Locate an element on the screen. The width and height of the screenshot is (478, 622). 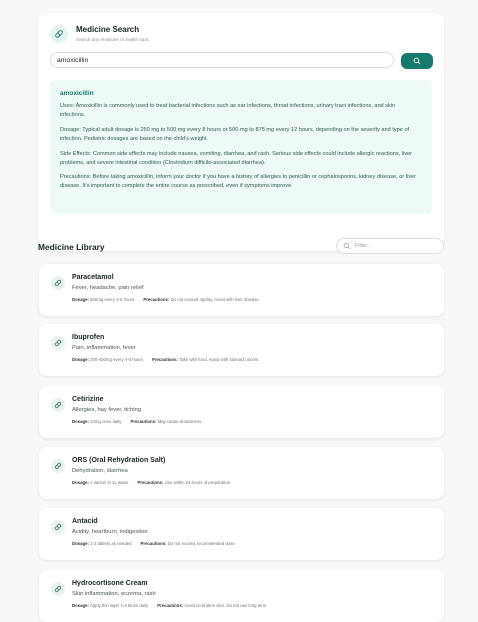
medicine-dosage: 1 sachet in 1L water is located at coordinates (109, 482).